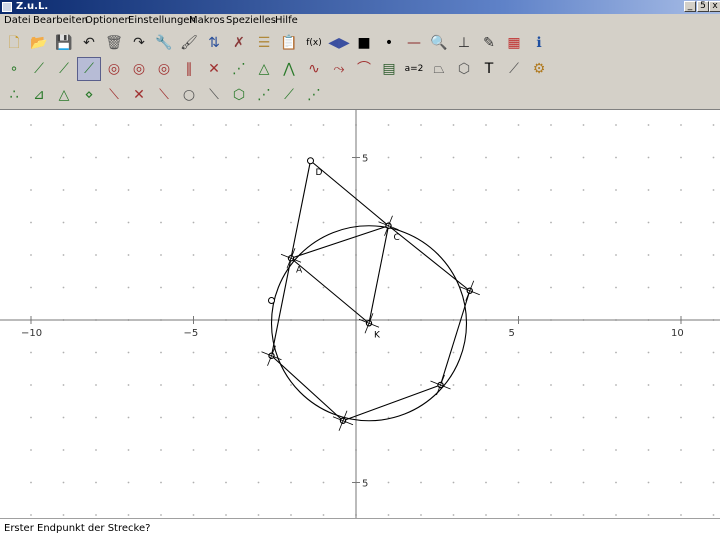  Describe the element at coordinates (514, 69) in the screenshot. I see `wand-button: ⟋` at that location.